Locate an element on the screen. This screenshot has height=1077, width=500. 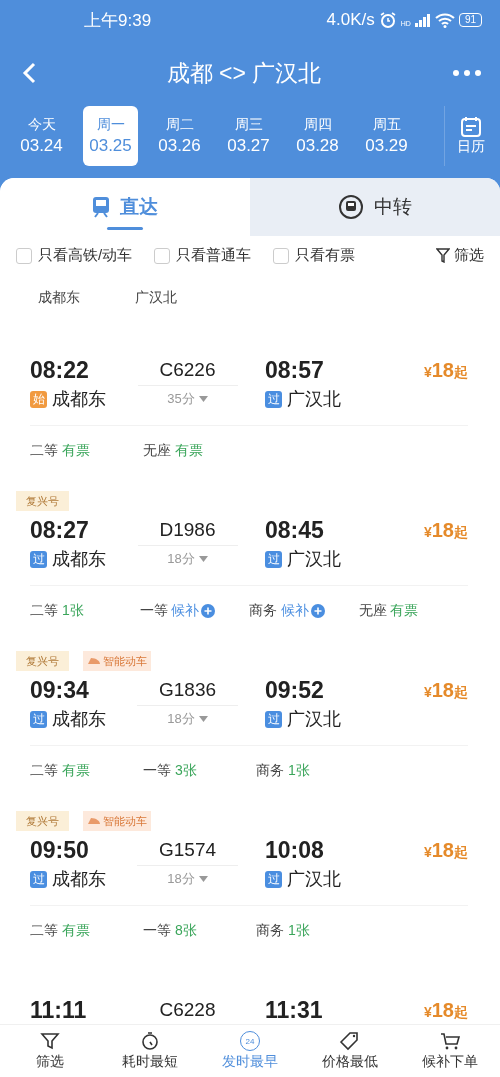
route-title: 成都 <> 广汉北 is located at coordinates (244, 73).